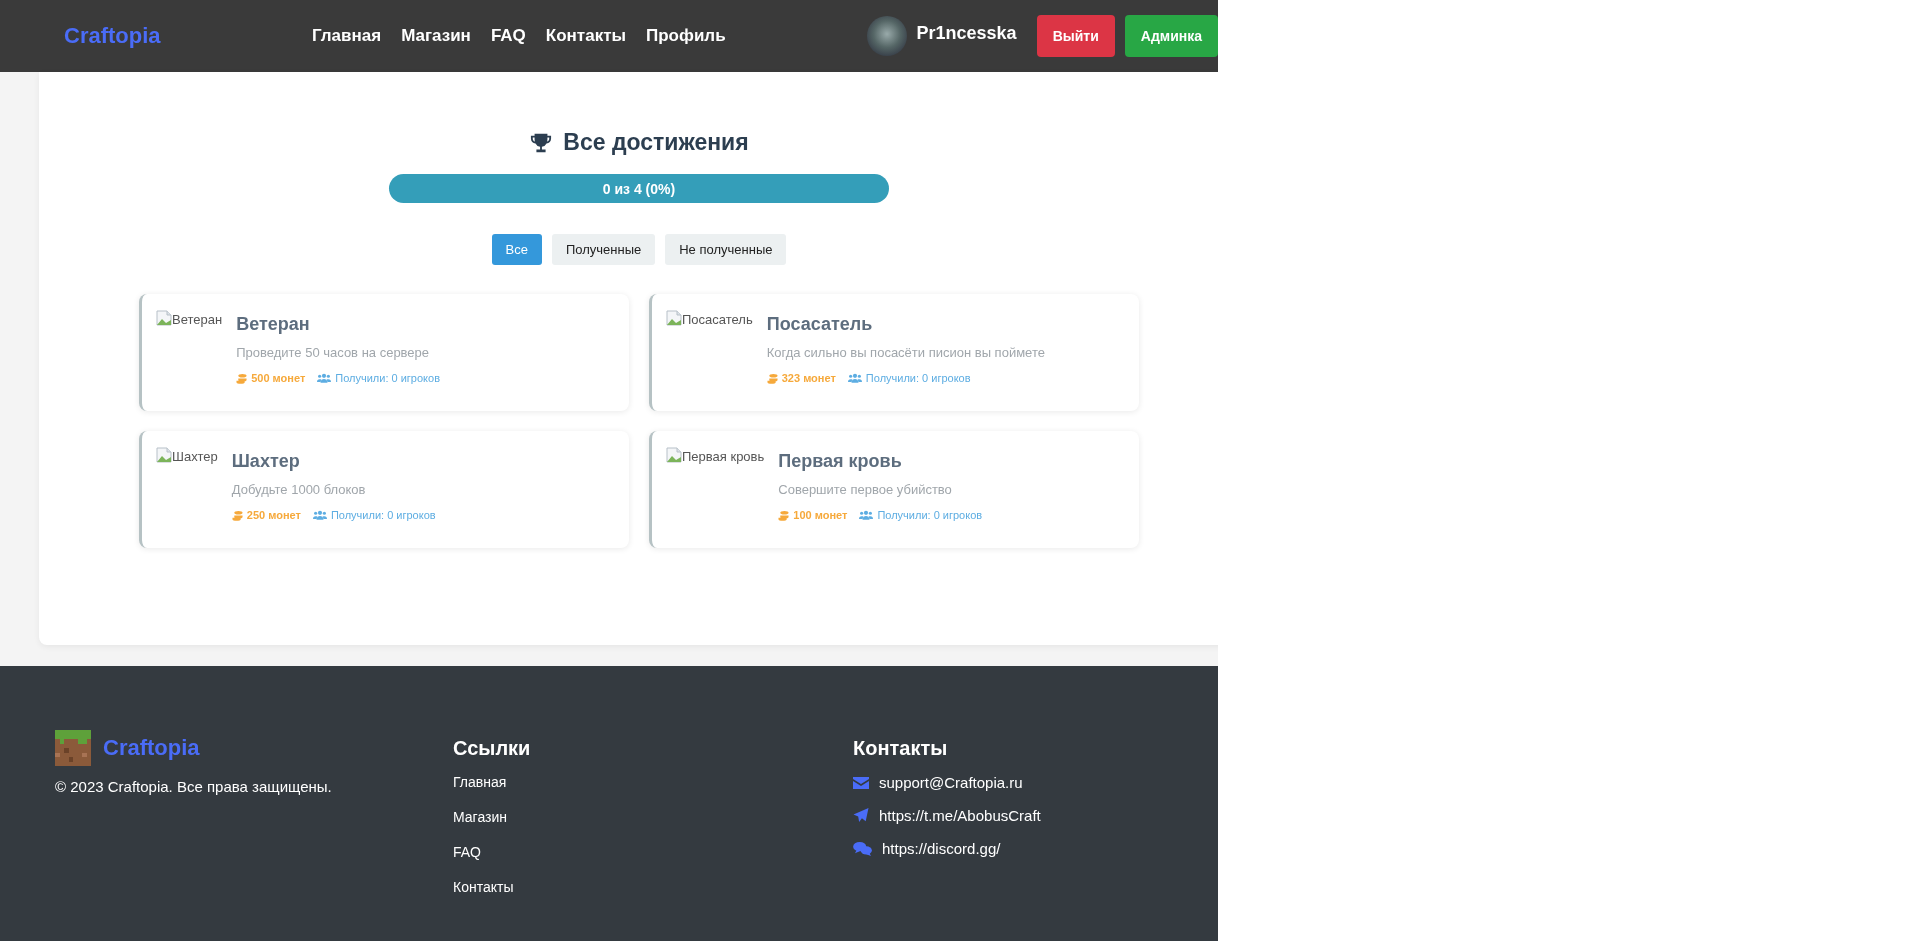 The width and height of the screenshot is (1920, 941). Describe the element at coordinates (862, 848) in the screenshot. I see `chat-bubbles-icon` at that location.